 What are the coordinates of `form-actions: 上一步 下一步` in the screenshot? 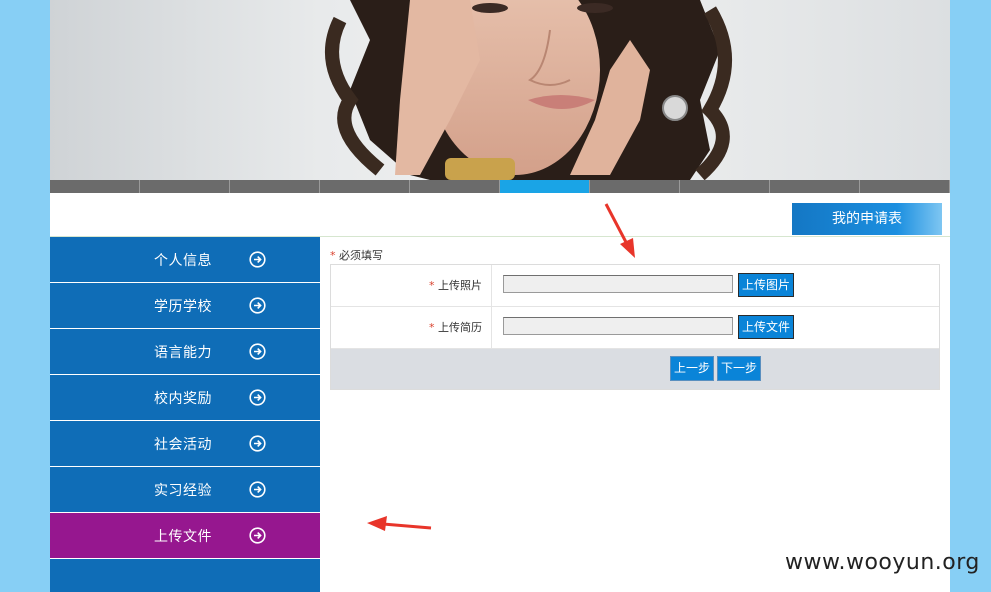 It's located at (635, 369).